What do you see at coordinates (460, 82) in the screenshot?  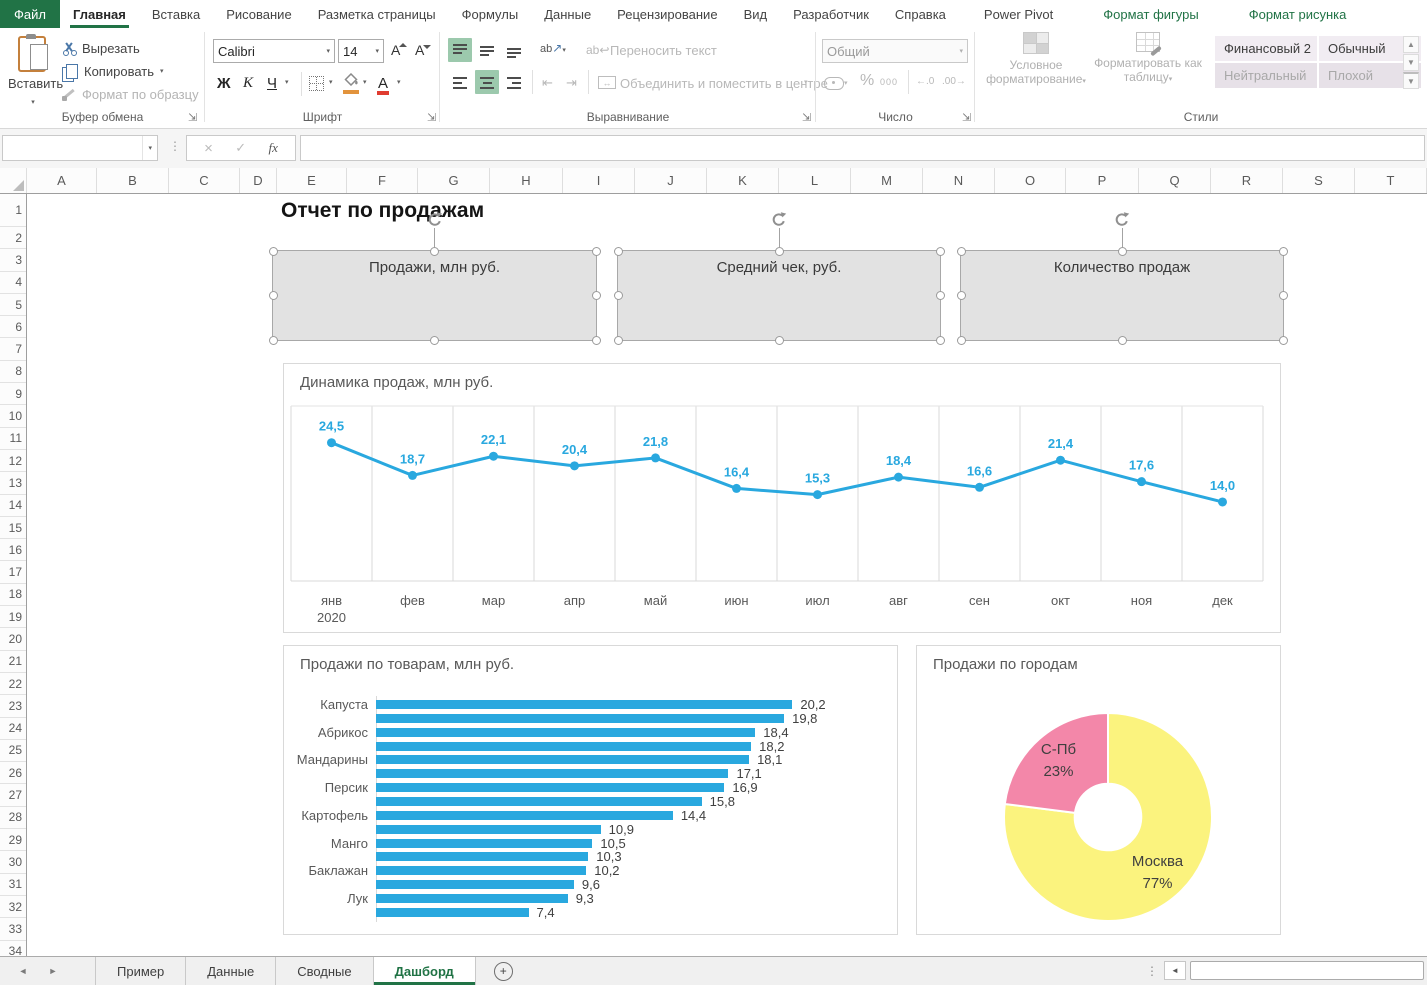 I see `align-left-button` at bounding box center [460, 82].